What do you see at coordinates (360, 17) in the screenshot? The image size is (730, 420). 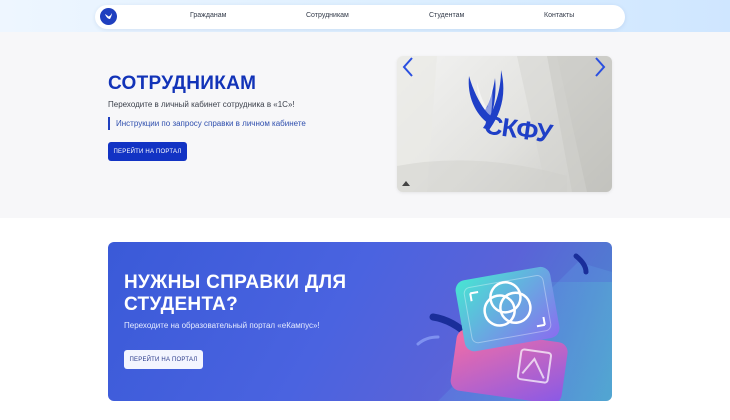 I see `main-navigation: Гражданам Сотрудникам Студентам Контакты` at bounding box center [360, 17].